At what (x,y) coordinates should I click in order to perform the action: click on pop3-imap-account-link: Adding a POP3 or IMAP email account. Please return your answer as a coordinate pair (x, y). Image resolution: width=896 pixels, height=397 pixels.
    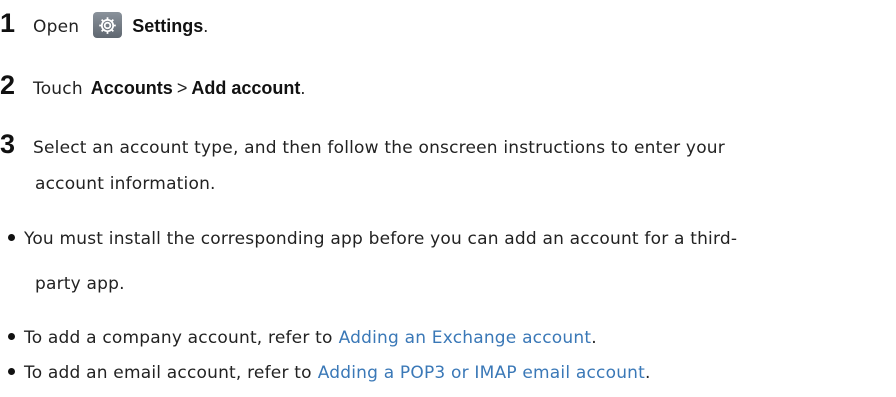
    Looking at the image, I should click on (481, 373).